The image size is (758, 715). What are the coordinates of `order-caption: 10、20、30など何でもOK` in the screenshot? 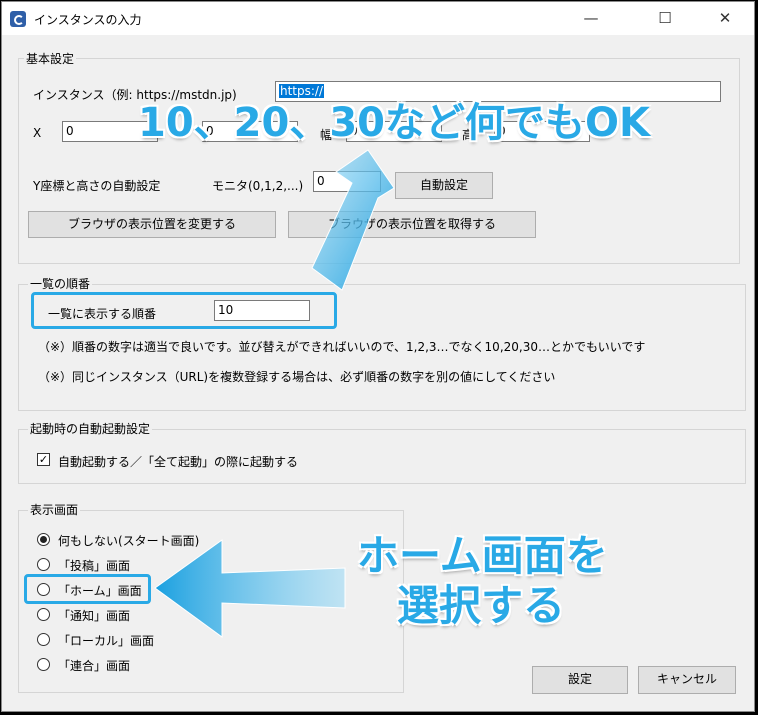 It's located at (394, 123).